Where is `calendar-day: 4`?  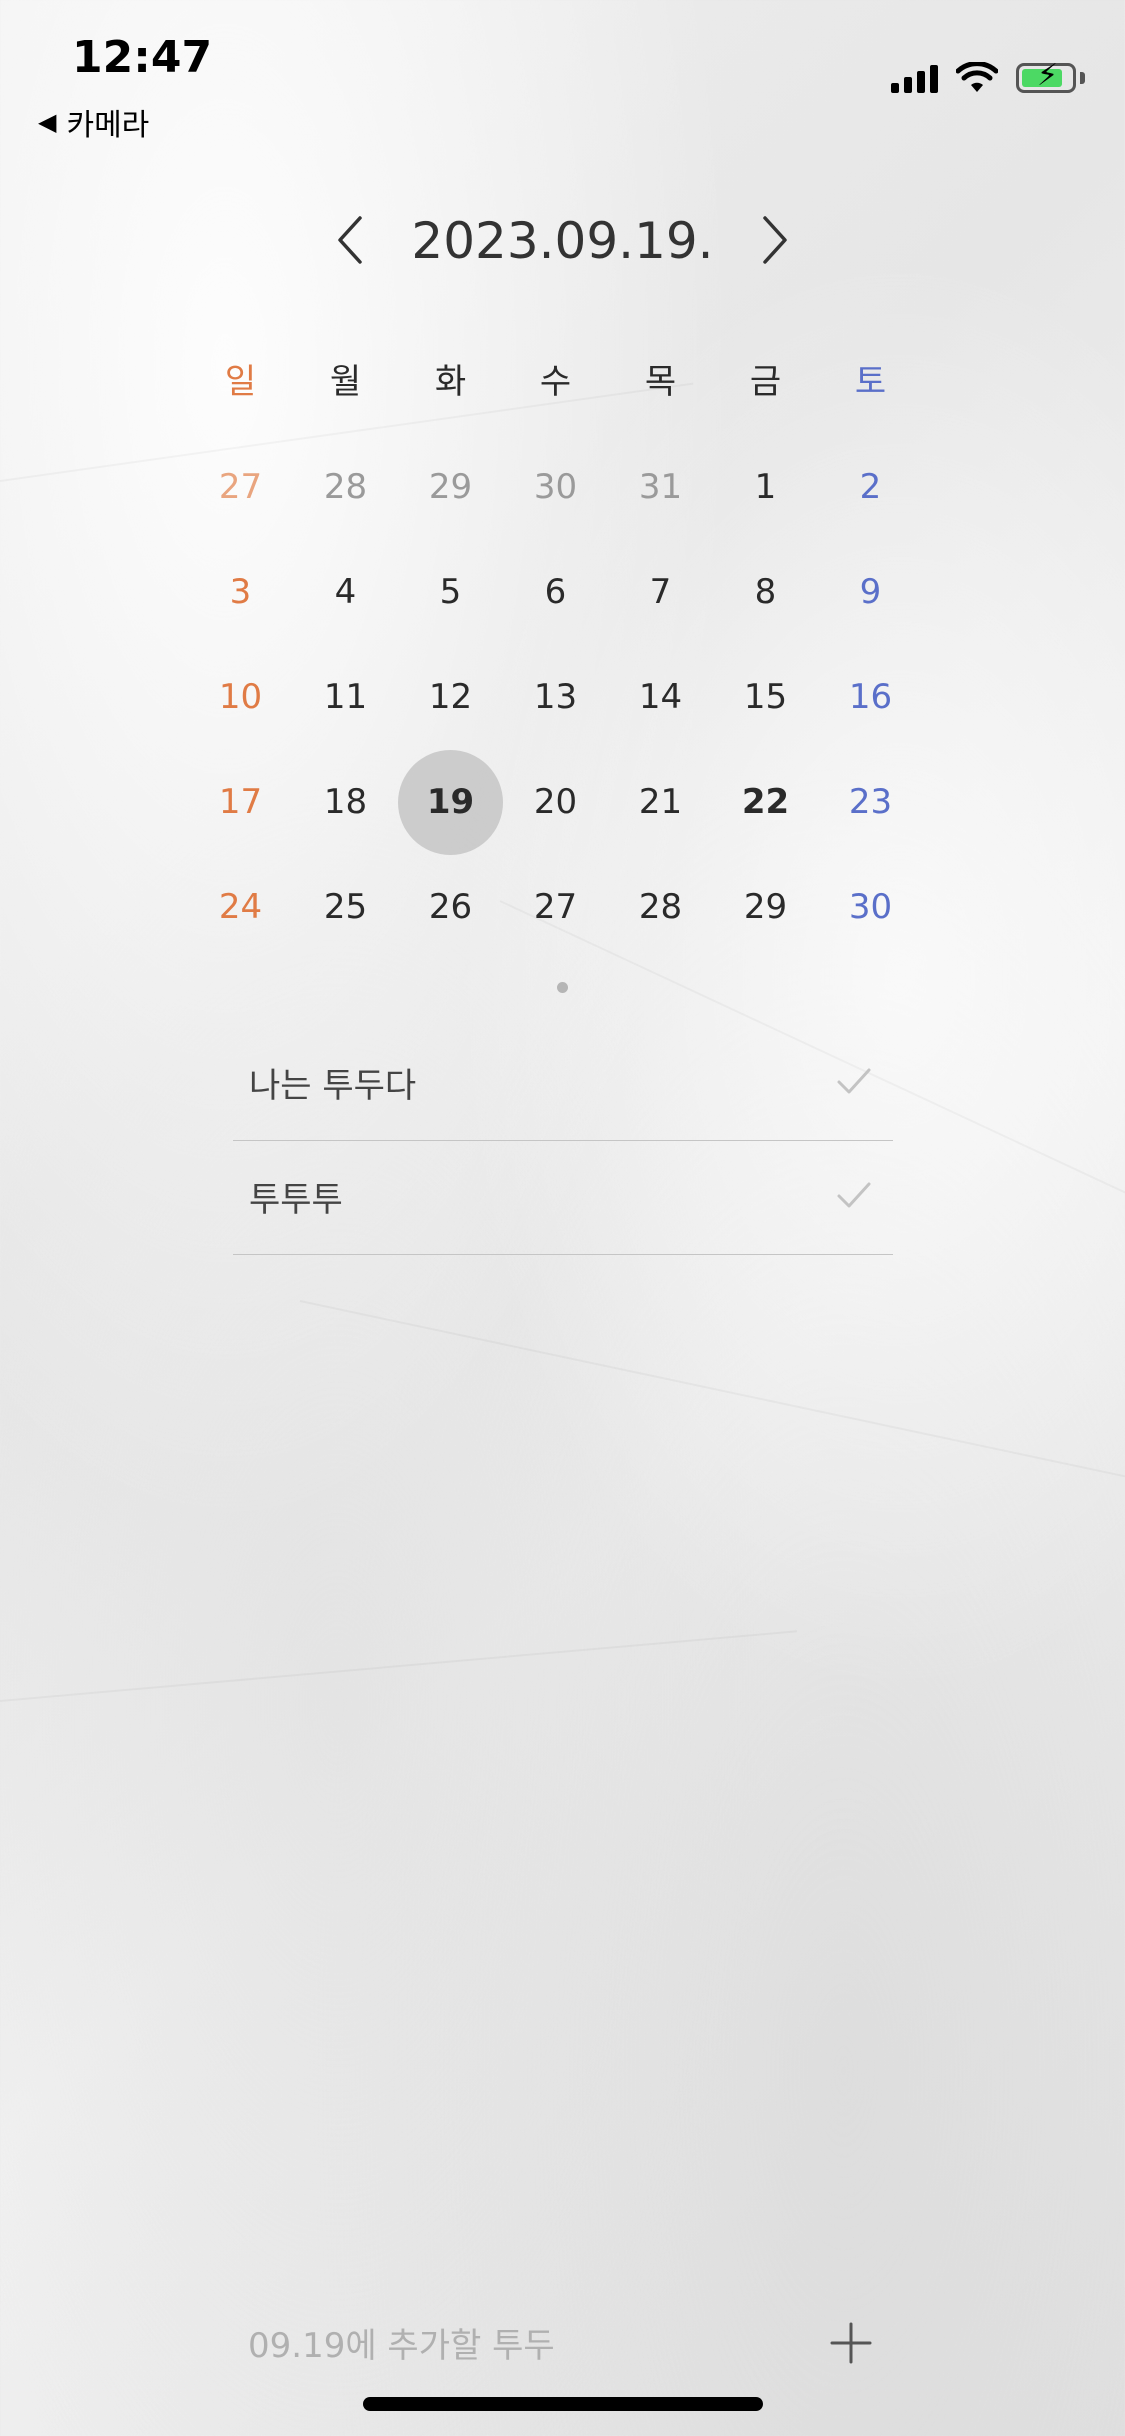 calendar-day: 4 is located at coordinates (345, 592).